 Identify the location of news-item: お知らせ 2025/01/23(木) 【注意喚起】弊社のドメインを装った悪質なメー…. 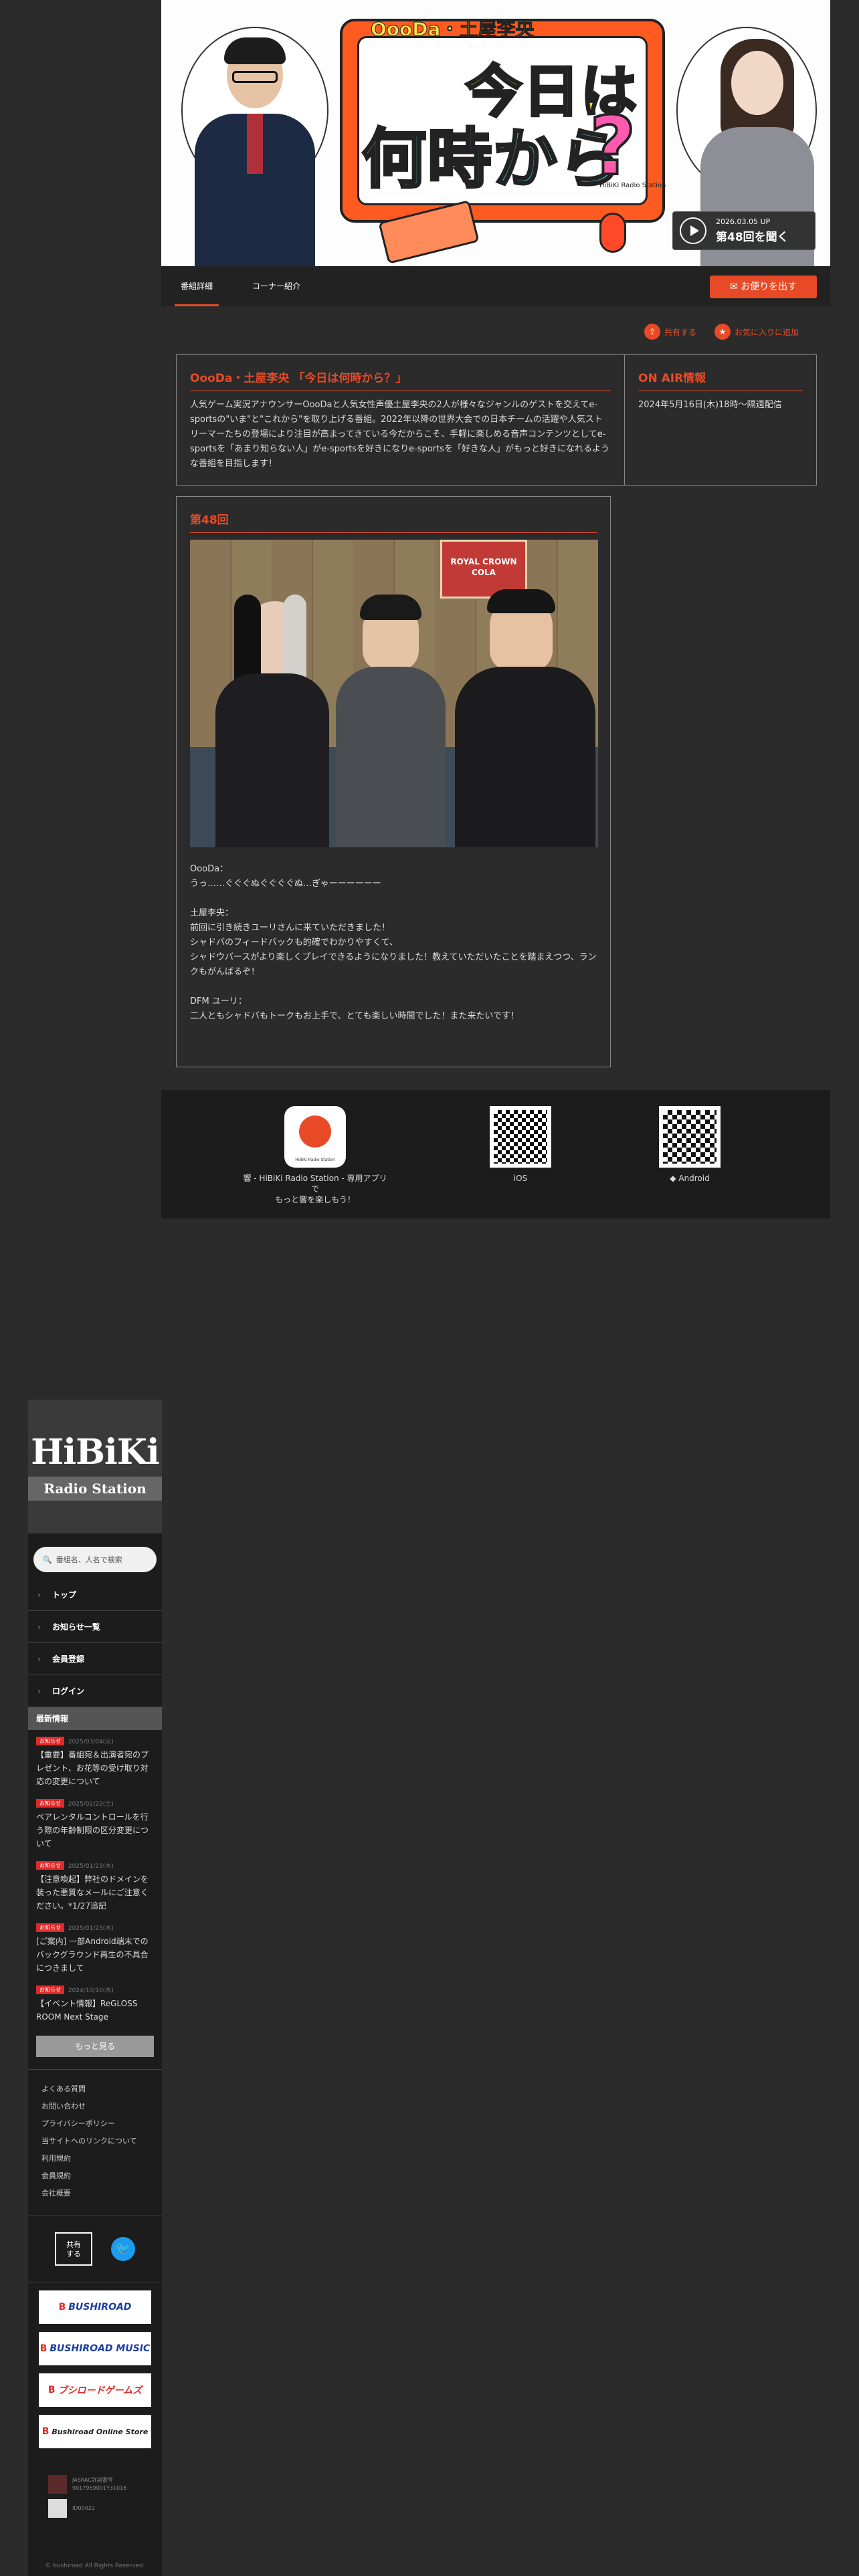
(95, 1886).